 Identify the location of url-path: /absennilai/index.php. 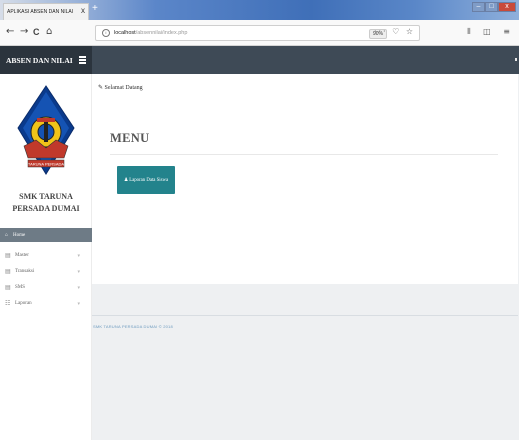
(161, 33).